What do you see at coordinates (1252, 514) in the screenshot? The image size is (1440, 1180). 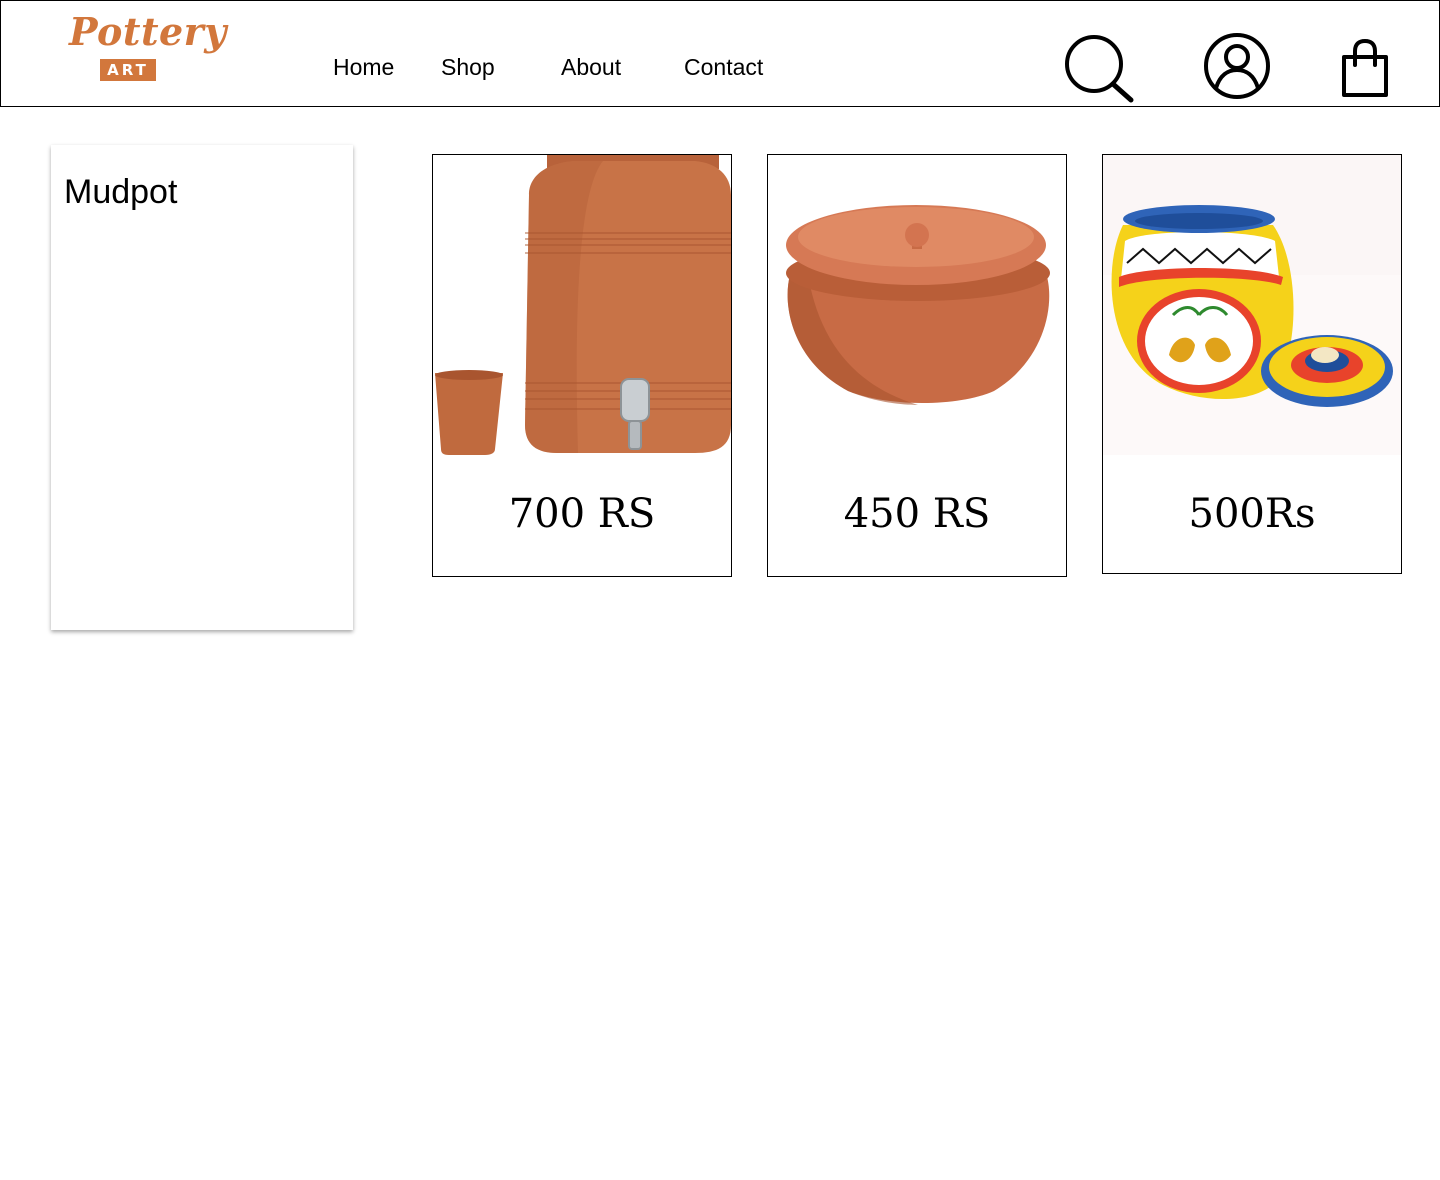 I see `product-price: 500Rs` at bounding box center [1252, 514].